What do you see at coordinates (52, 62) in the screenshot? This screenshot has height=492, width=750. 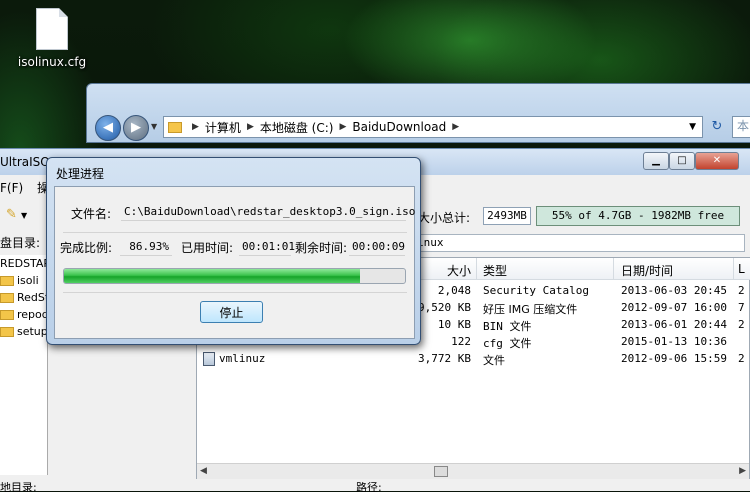 I see `desktop-file-label: isolinux.cfg` at bounding box center [52, 62].